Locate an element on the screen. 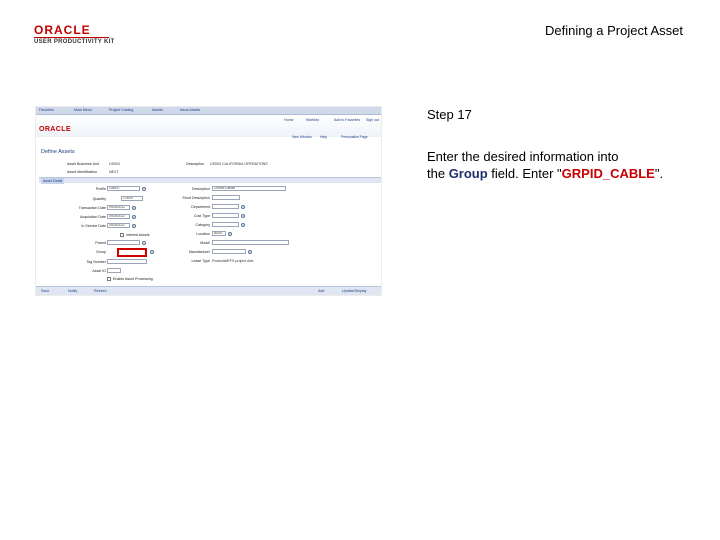  oracle-upk-logo: ORACLE USER PRODUCTIVITY KIT is located at coordinates (79, 35).